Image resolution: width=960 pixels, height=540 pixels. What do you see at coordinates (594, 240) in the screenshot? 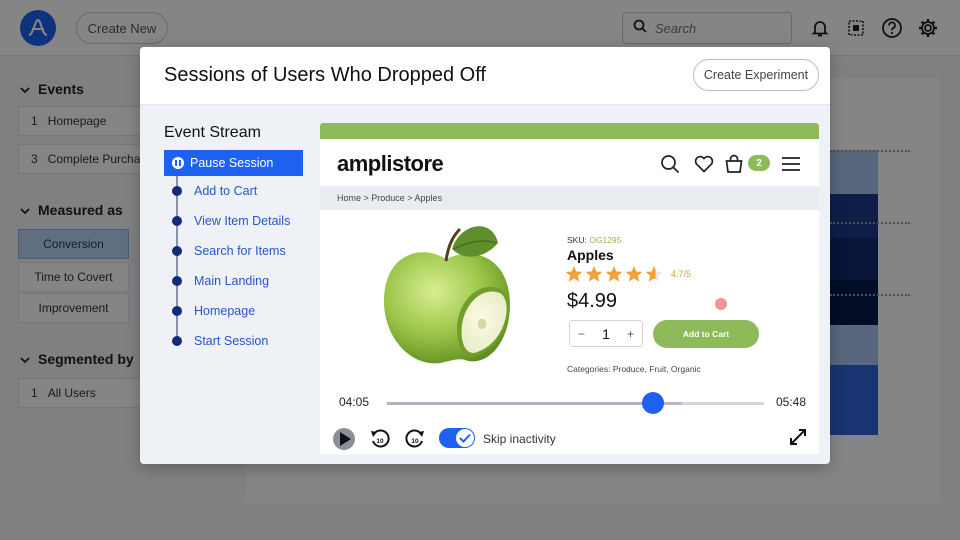
I see `product-sku: SKU: OG1295` at bounding box center [594, 240].